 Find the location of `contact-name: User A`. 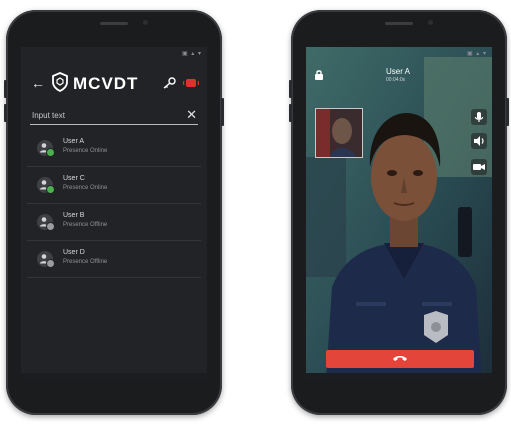

contact-name: User A is located at coordinates (74, 141).